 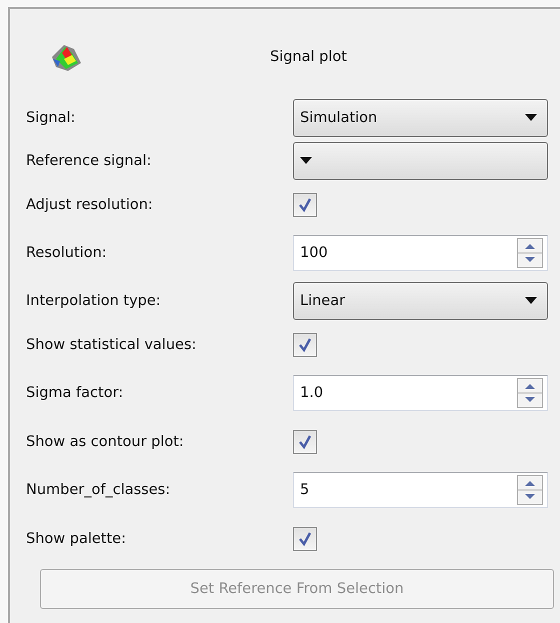 I want to click on spin-box: 1.0, so click(x=420, y=393).